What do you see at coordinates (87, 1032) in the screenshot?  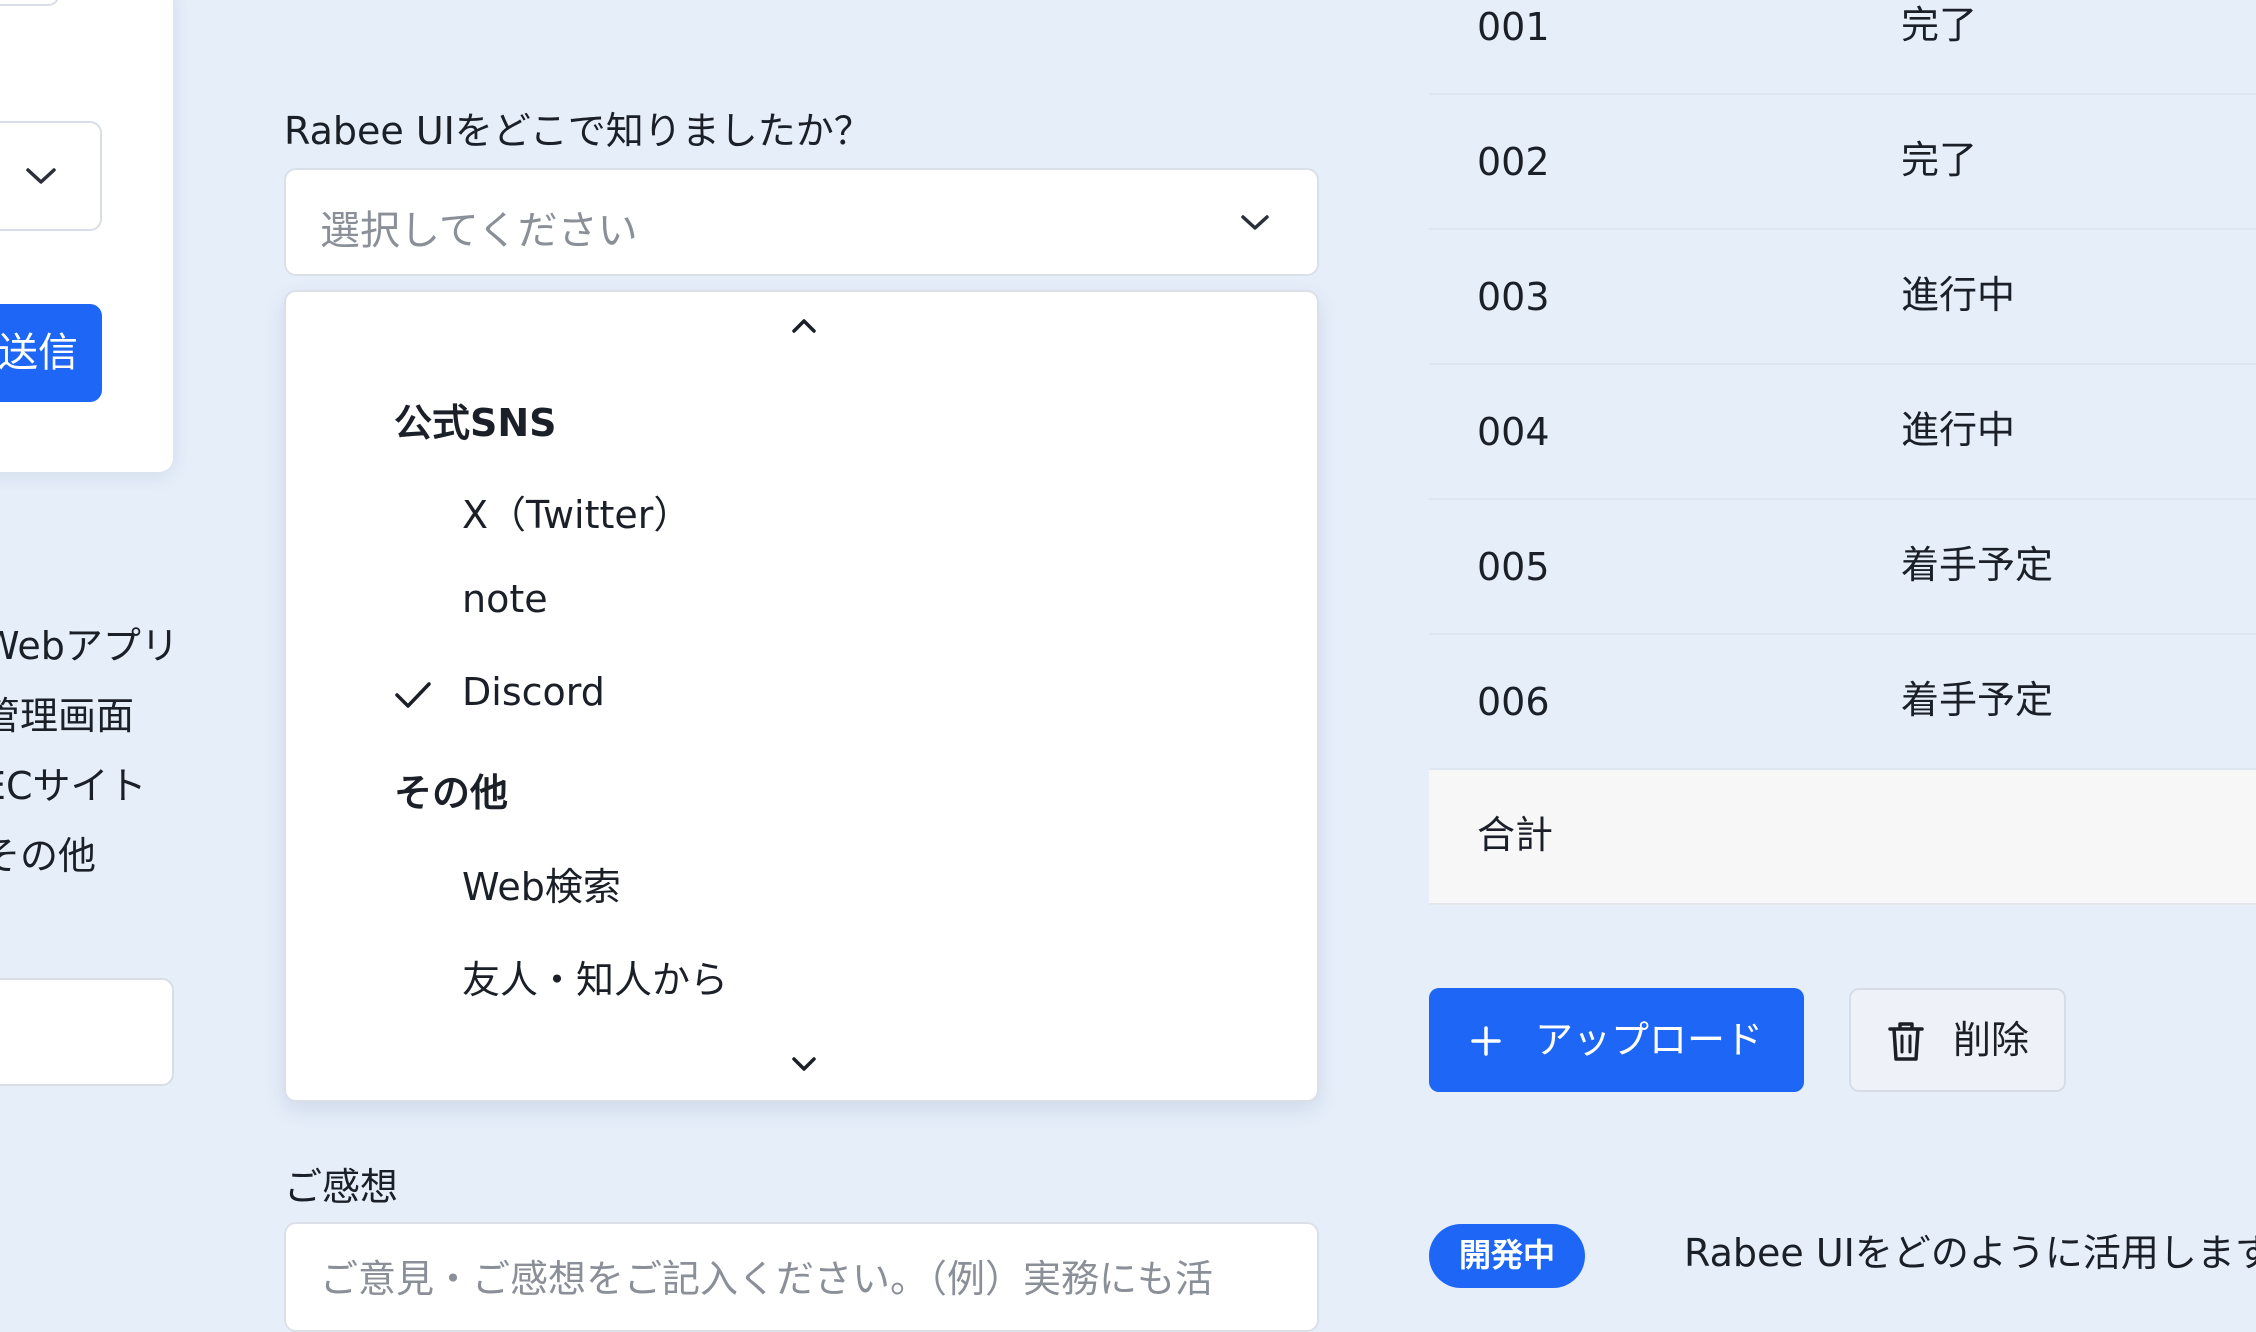 I see `left-input` at bounding box center [87, 1032].